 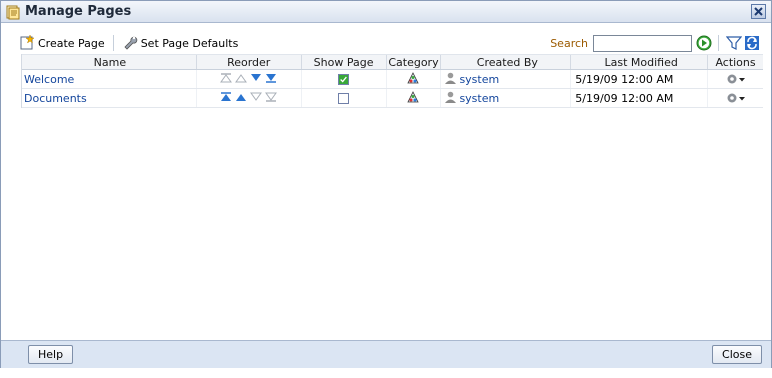 I want to click on help-button: Help, so click(x=51, y=354).